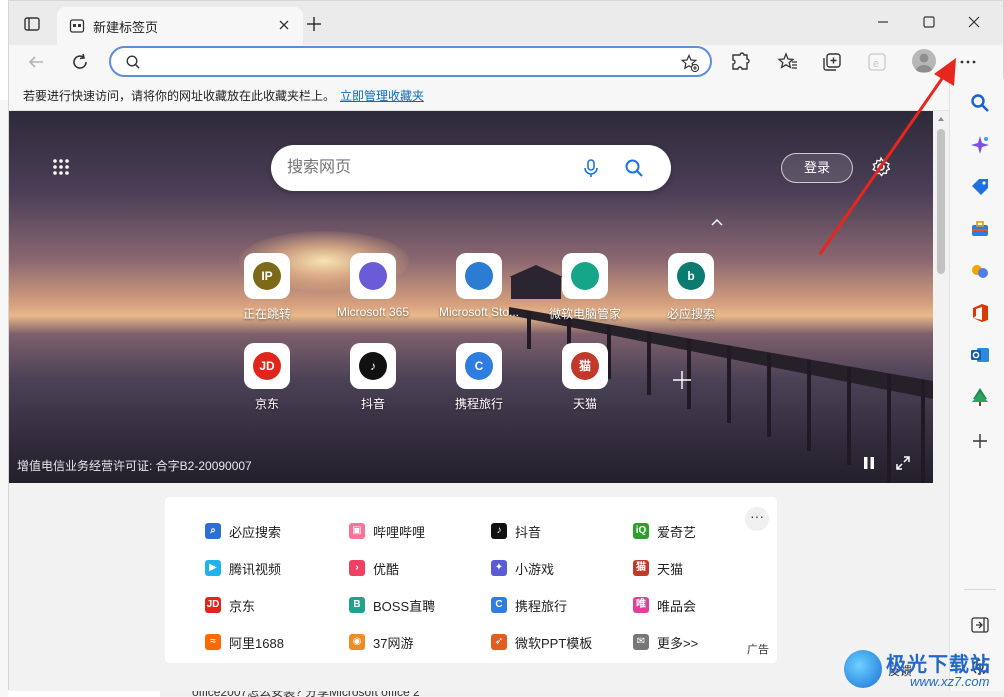 Image resolution: width=1004 pixels, height=697 pixels. What do you see at coordinates (980, 625) in the screenshot?
I see `hide-sidebar-icon` at bounding box center [980, 625].